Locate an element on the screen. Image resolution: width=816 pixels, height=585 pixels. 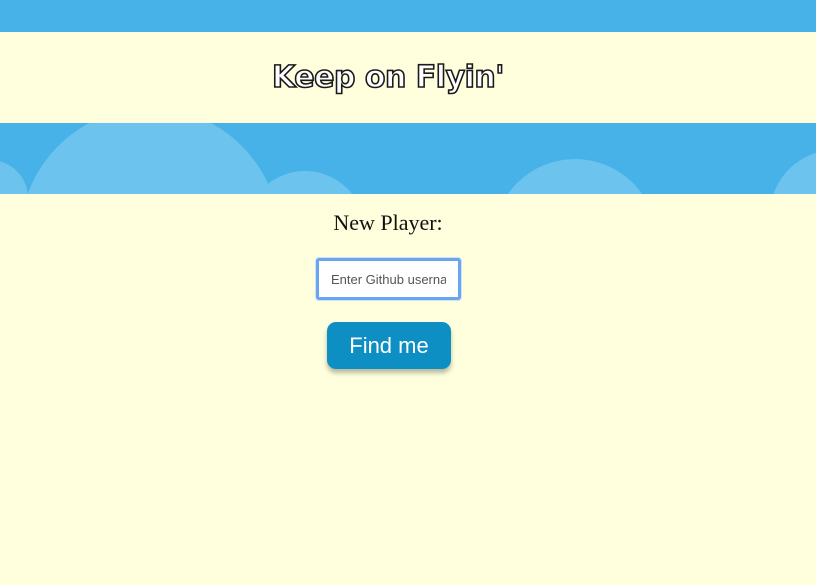
clouds-illustration is located at coordinates (408, 158).